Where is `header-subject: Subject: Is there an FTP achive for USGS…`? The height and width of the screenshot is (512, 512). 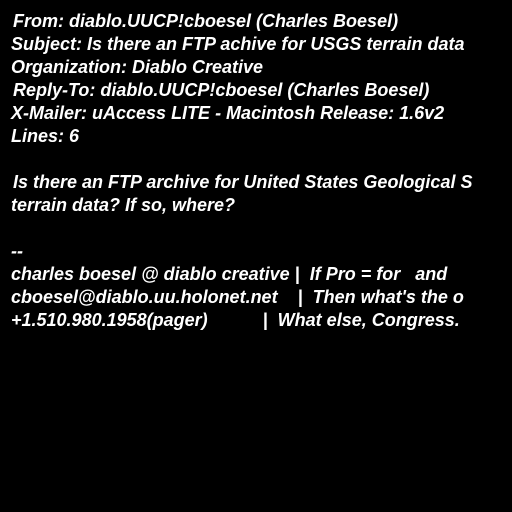 header-subject: Subject: Is there an FTP achive for USGS… is located at coordinates (238, 44).